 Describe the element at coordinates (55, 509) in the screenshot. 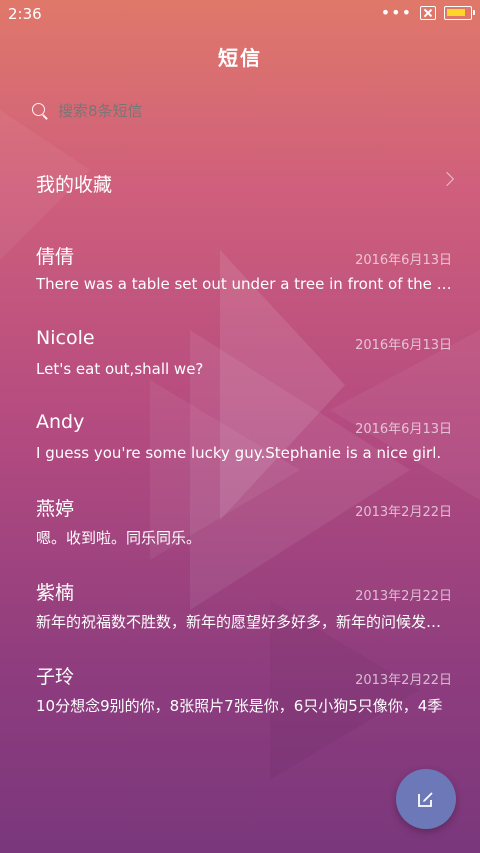

I see `contact-name: 燕婷` at that location.